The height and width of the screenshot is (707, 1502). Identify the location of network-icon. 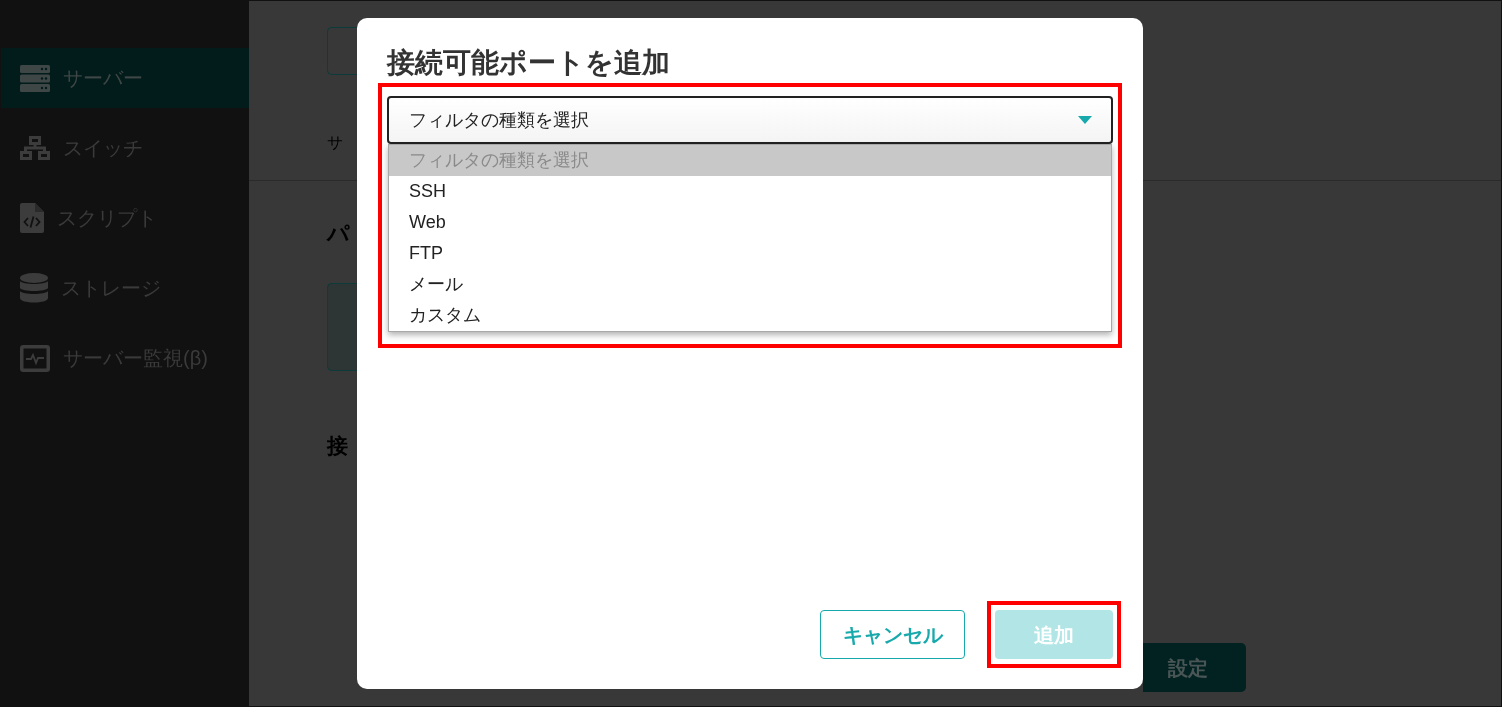
(35, 148).